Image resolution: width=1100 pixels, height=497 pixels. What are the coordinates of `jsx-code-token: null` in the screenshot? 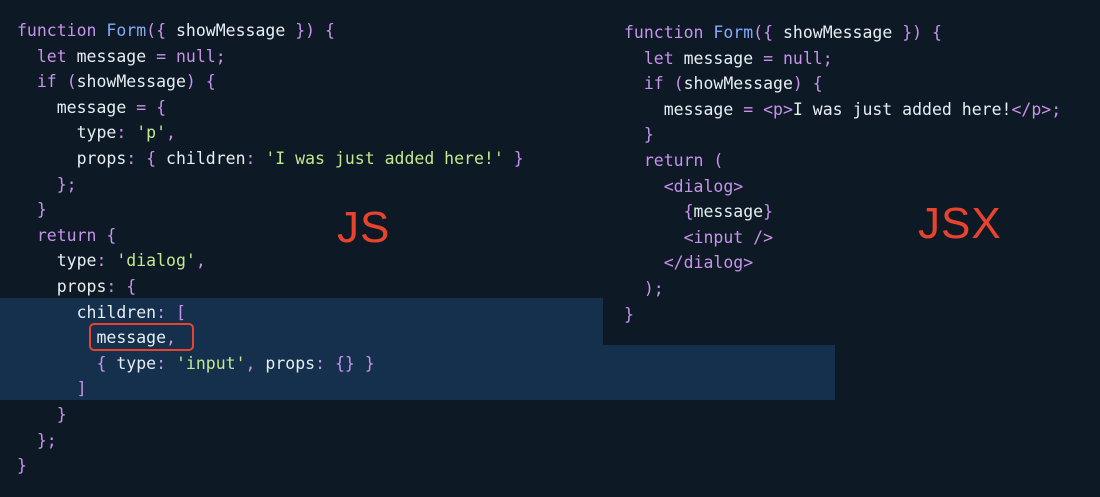 It's located at (802, 58).